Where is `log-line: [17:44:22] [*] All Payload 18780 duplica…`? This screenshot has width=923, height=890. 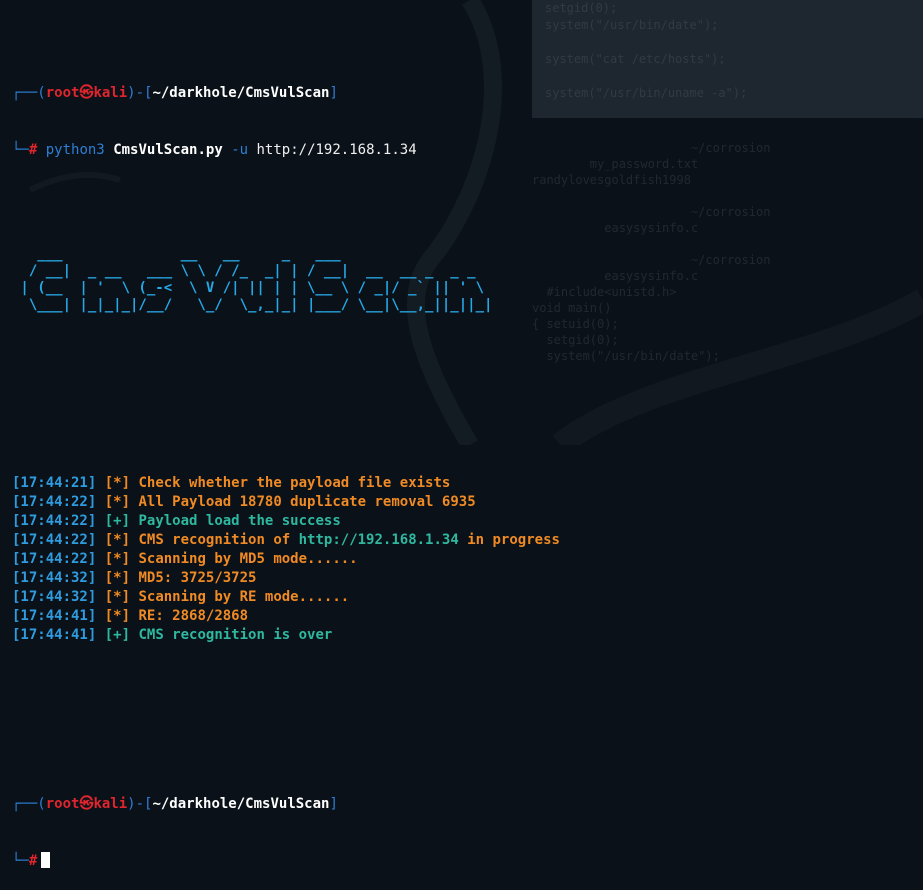
log-line: [17:44:22] [*] All Payload 18780 duplica… is located at coordinates (464, 502).